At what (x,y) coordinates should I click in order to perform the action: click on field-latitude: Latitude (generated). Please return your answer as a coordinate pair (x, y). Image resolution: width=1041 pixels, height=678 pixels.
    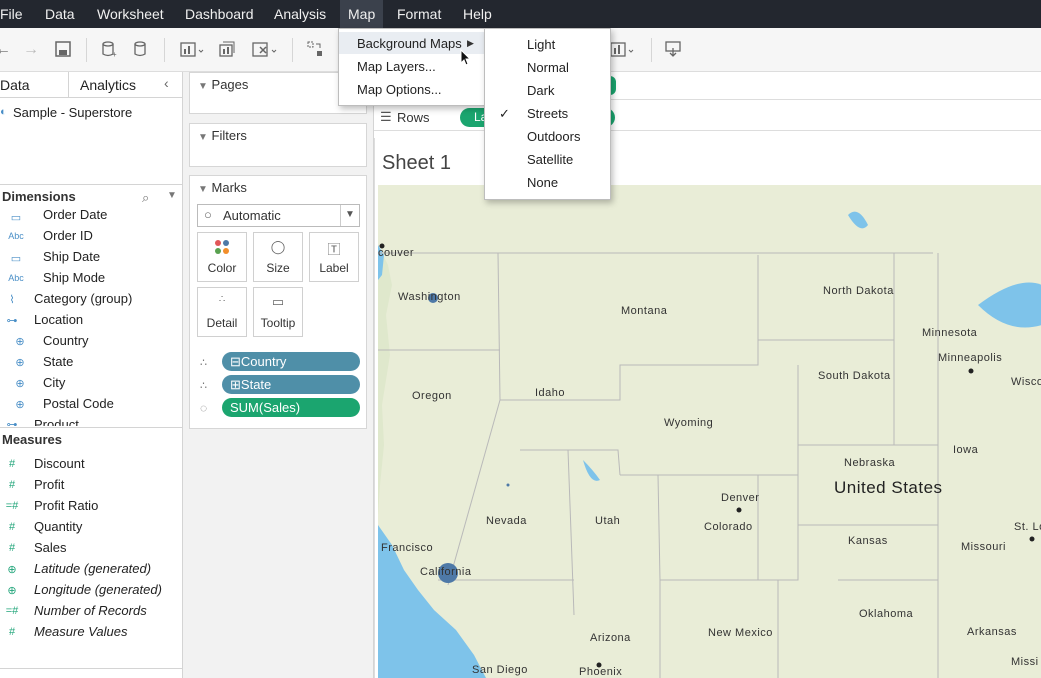
    Looking at the image, I should click on (92, 568).